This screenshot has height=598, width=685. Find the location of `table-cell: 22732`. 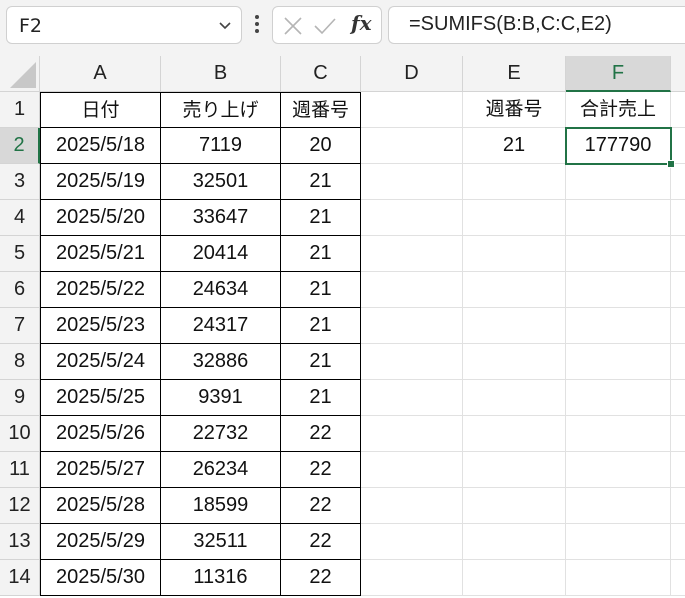

table-cell: 22732 is located at coordinates (221, 434).